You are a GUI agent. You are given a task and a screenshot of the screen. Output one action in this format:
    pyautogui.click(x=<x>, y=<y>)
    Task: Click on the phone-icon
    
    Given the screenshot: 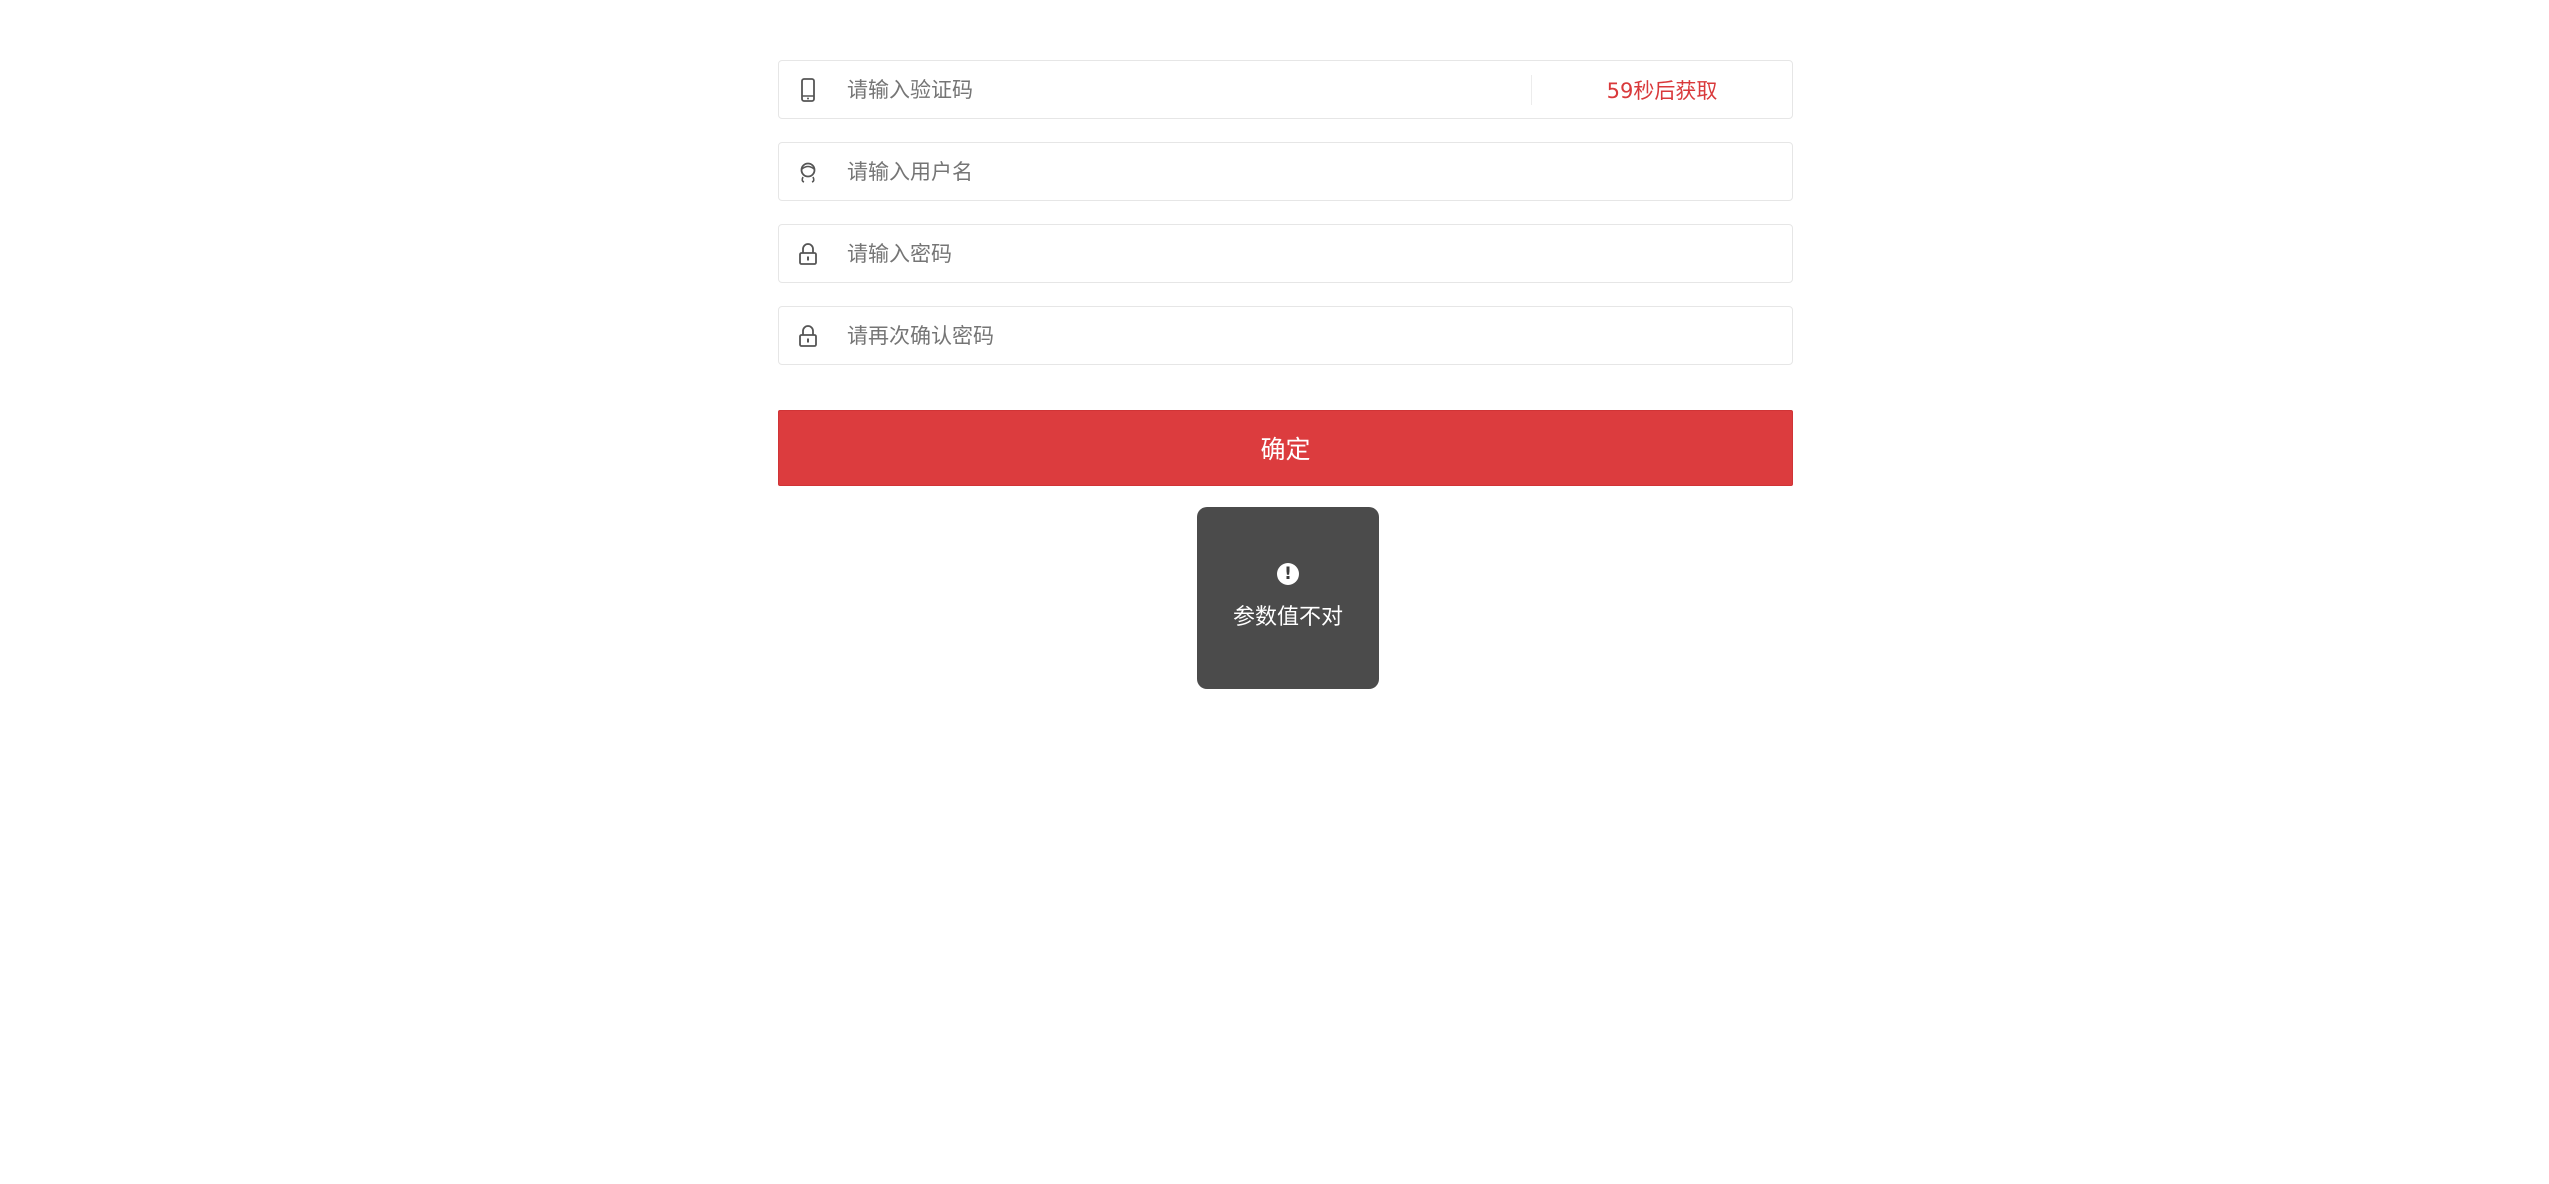 What is the action you would take?
    pyautogui.click(x=808, y=90)
    